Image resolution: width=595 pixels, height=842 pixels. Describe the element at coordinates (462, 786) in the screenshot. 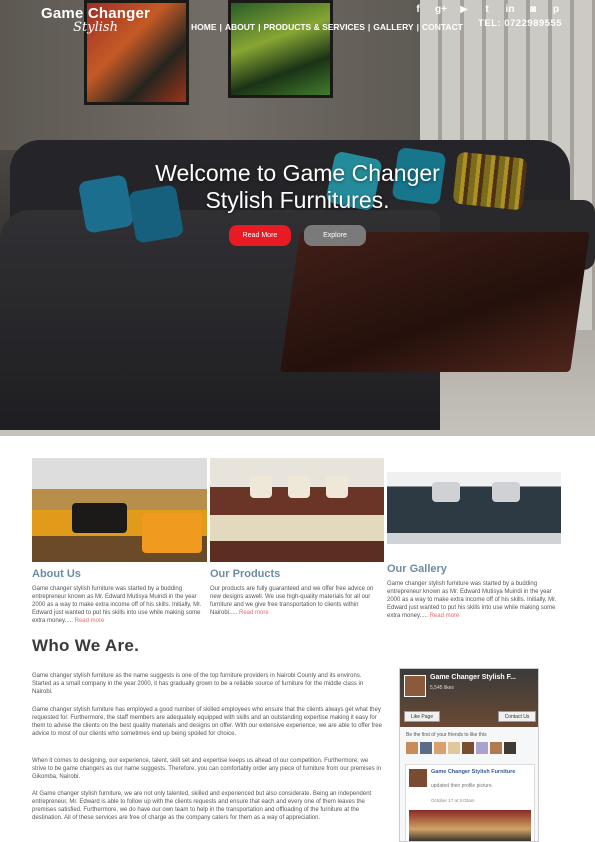

I see `facebook-post-action: updated their profile picture.` at that location.